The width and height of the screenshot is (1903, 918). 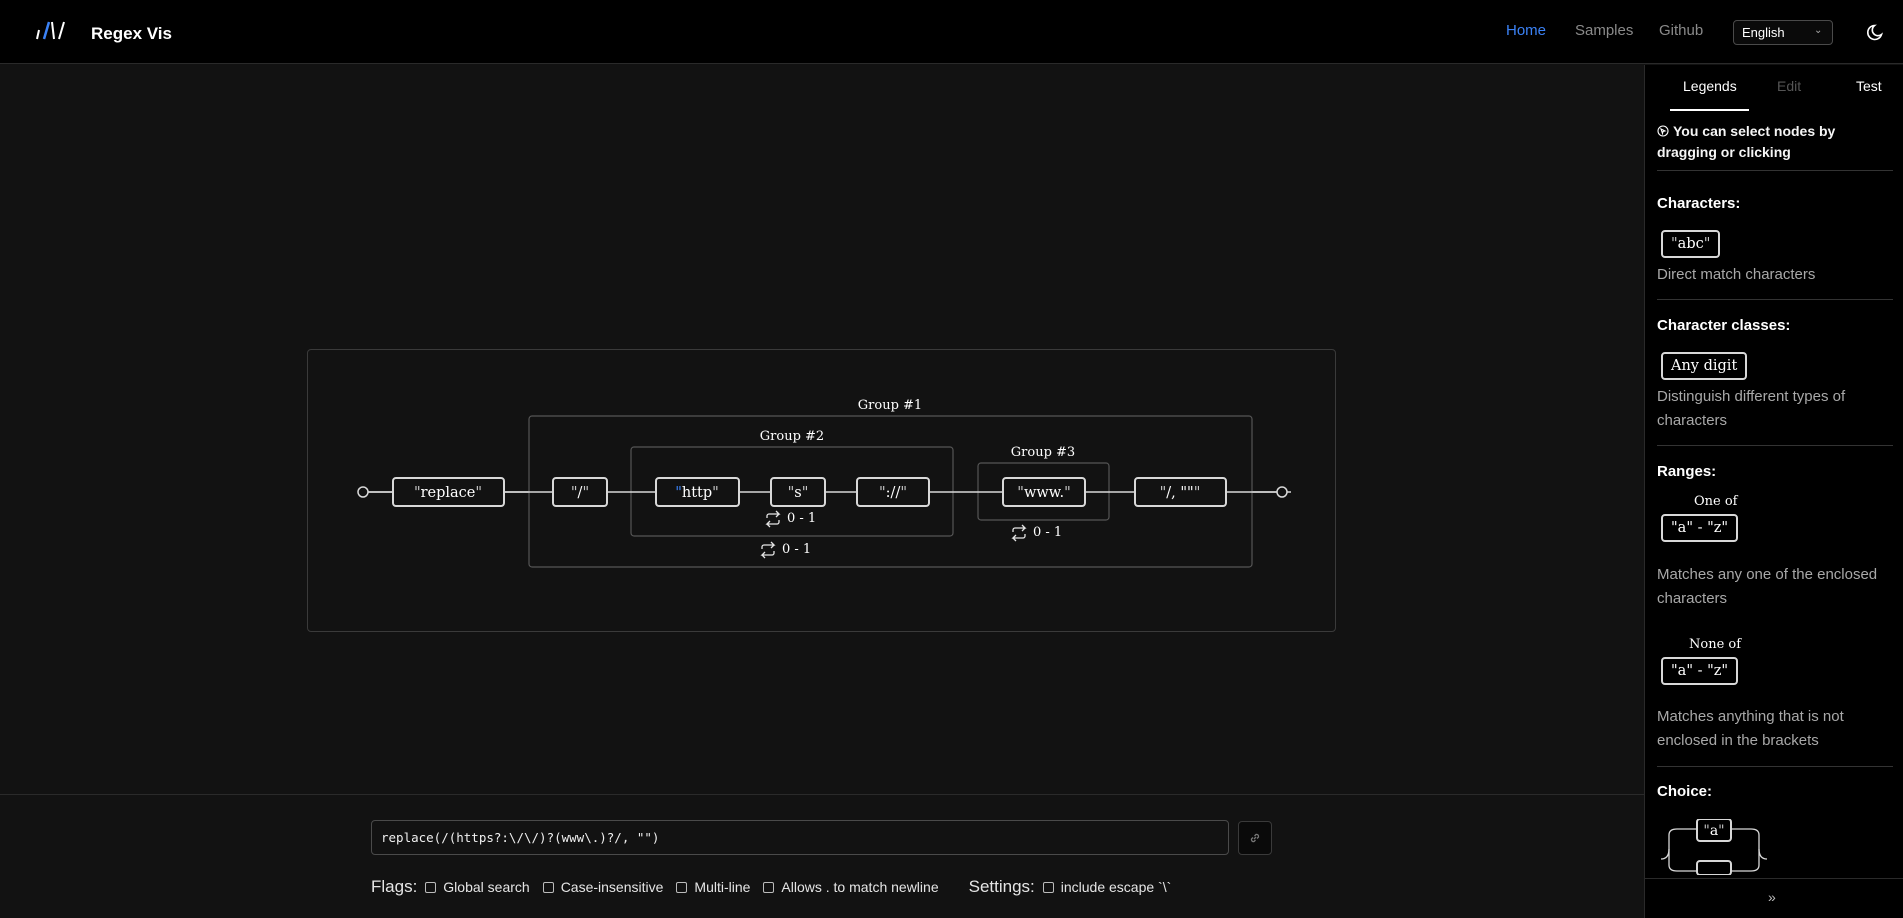 I want to click on start-node, so click(x=363, y=492).